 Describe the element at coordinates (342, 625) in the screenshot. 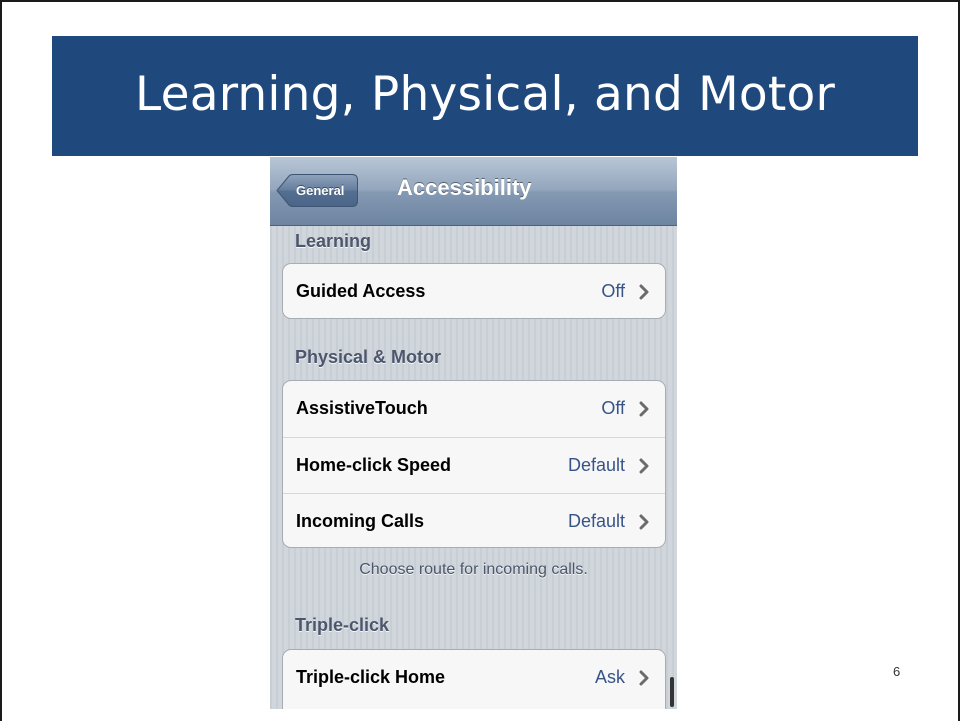

I see `section-header-triple-click: Triple-click` at that location.